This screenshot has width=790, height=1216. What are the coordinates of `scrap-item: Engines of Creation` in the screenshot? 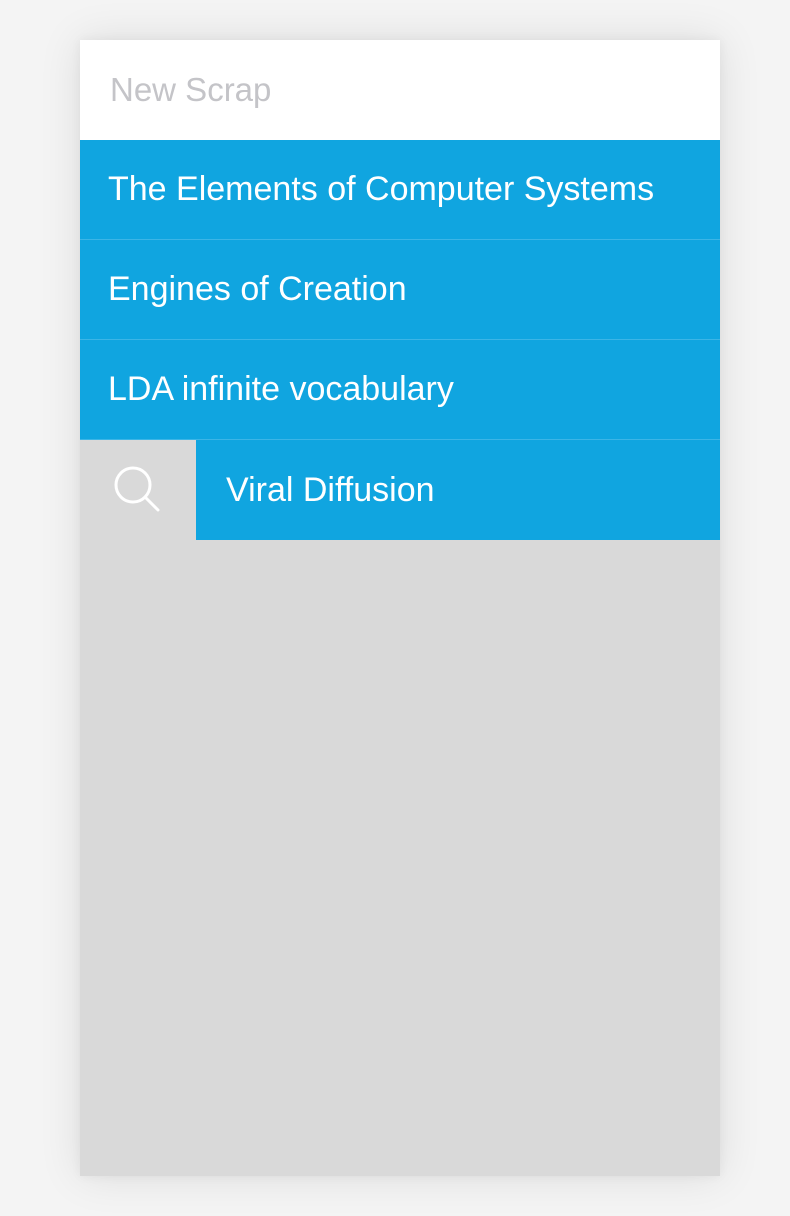 It's located at (400, 290).